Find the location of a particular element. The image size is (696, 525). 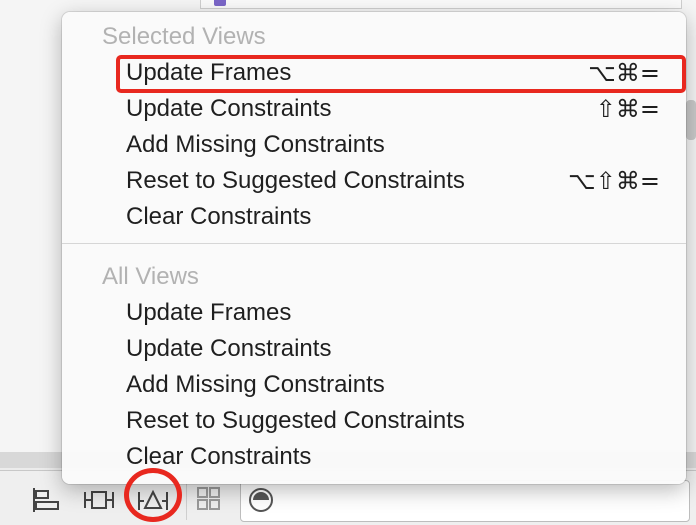

filter-button is located at coordinates (261, 500).